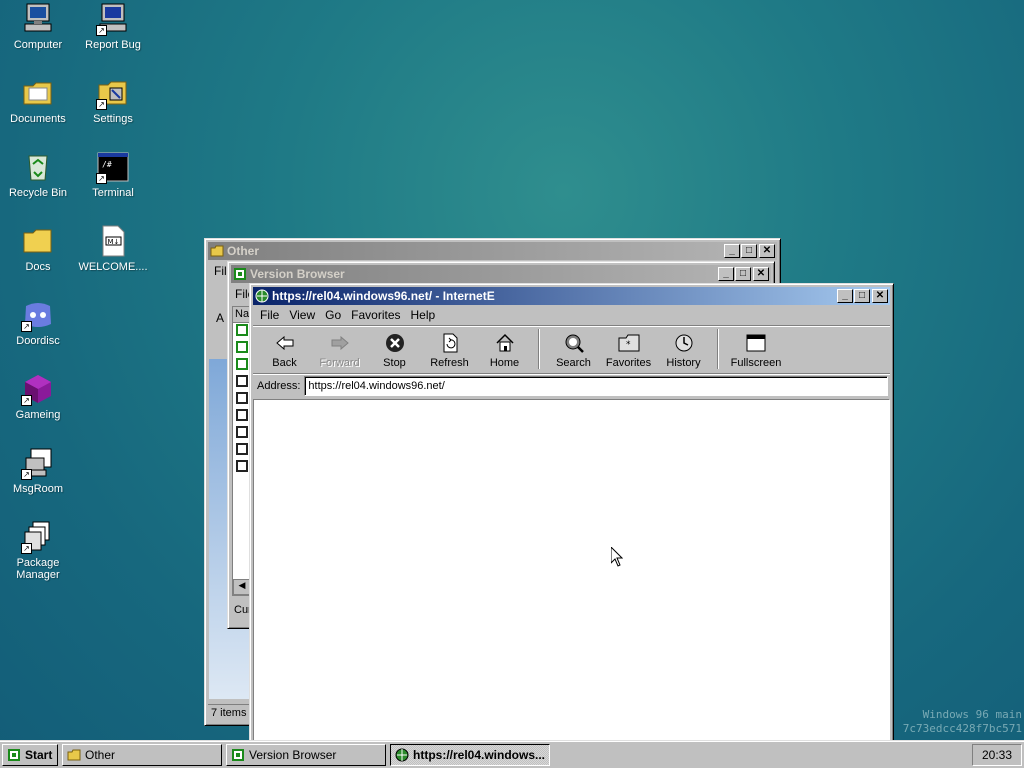 This screenshot has height=768, width=1024. What do you see at coordinates (38, 19) in the screenshot?
I see `computer-icon` at bounding box center [38, 19].